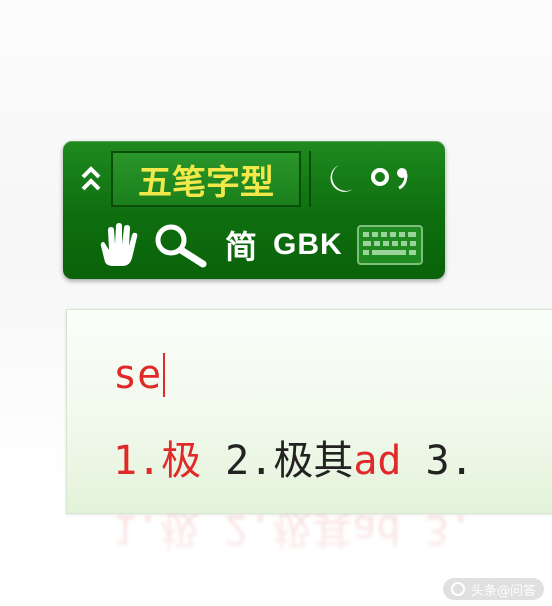 The width and height of the screenshot is (552, 606). I want to click on candidate-item: 1.极, so click(157, 457).